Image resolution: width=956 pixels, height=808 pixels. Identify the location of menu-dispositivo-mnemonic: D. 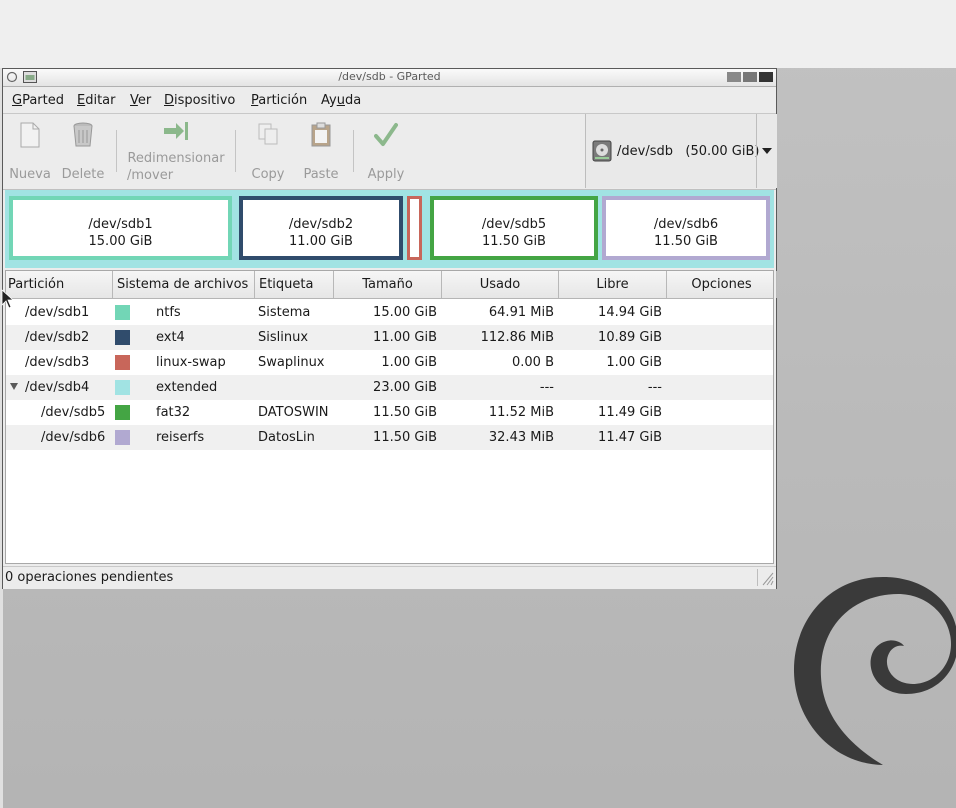
(169, 100).